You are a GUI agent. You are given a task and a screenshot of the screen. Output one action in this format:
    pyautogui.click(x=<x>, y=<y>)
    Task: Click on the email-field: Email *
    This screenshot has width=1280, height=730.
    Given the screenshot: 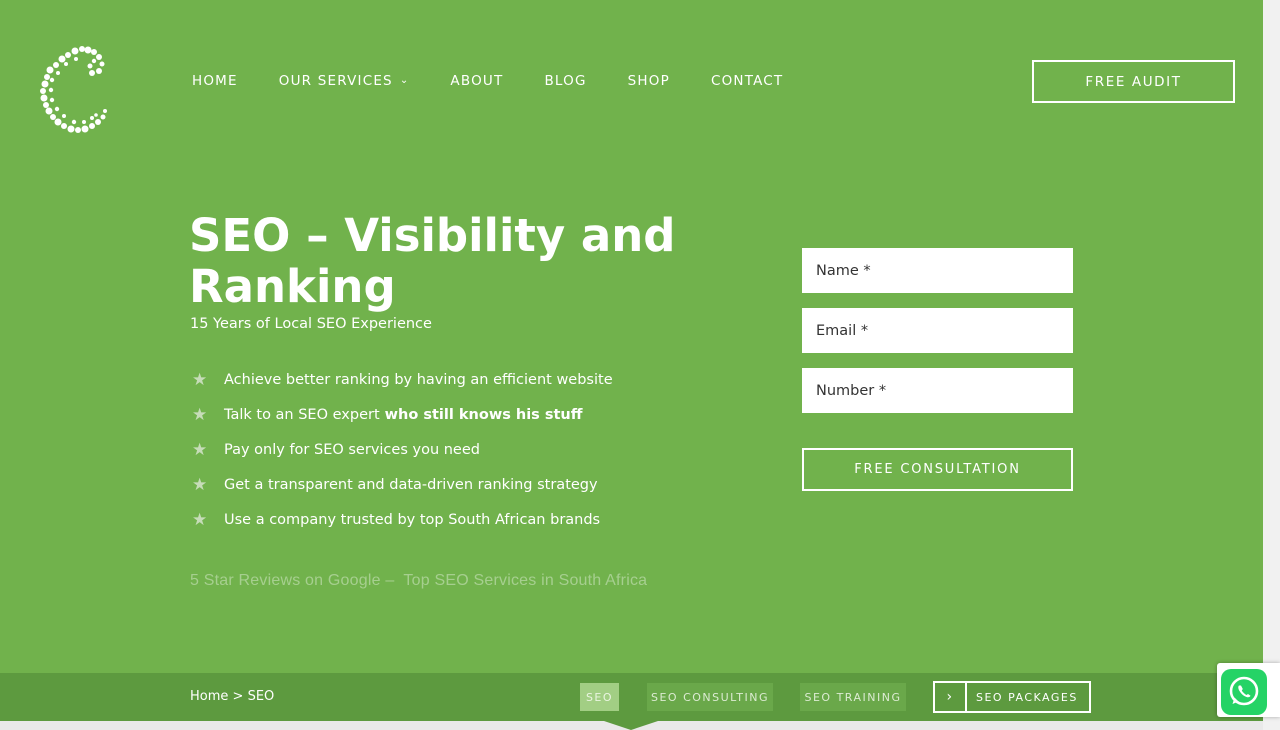 What is the action you would take?
    pyautogui.click(x=937, y=330)
    